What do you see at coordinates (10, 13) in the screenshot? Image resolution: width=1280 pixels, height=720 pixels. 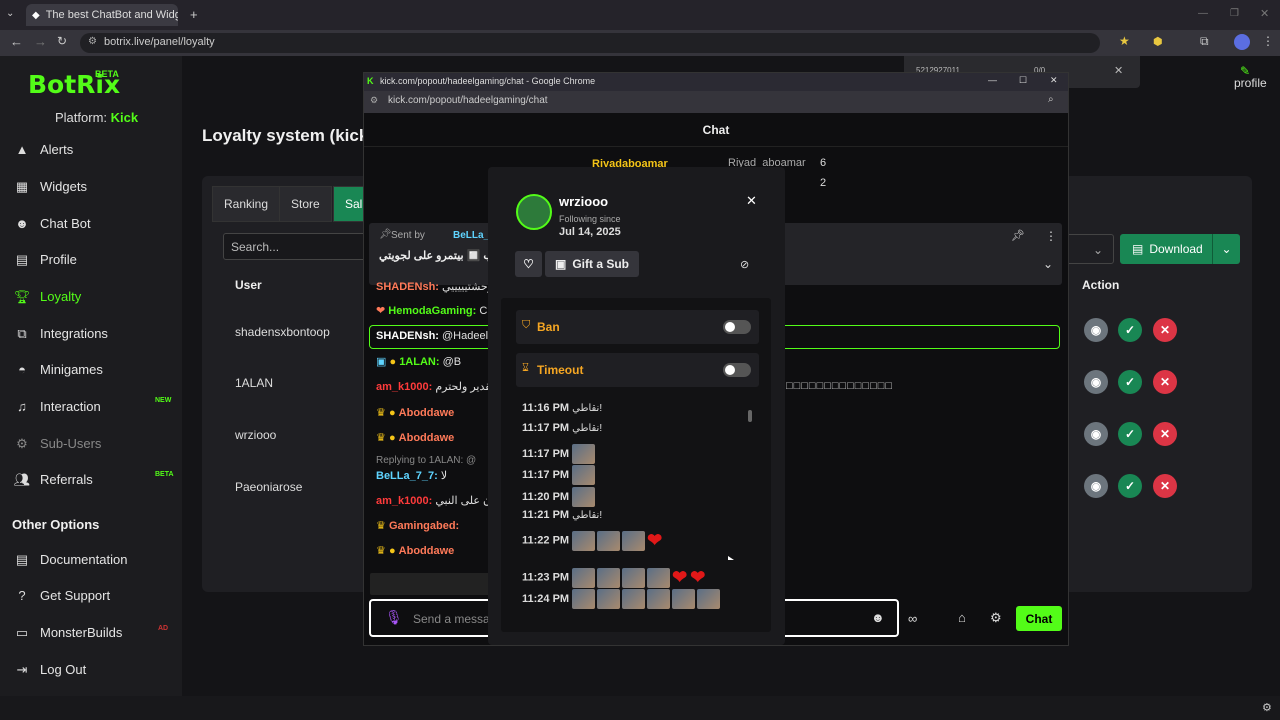 I see `tab-list-icon: ⌄` at bounding box center [10, 13].